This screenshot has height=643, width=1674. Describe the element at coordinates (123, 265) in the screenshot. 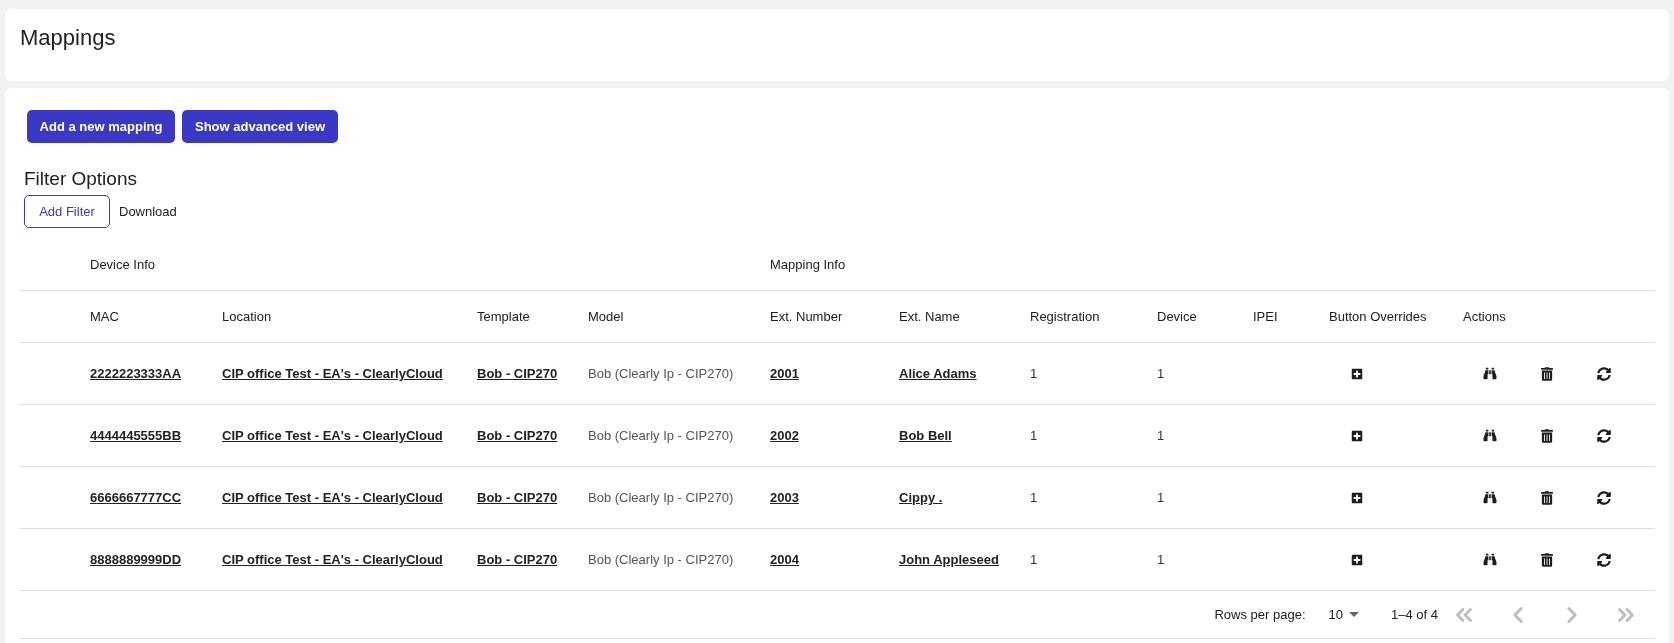

I see `column-group-header: Device Info` at that location.